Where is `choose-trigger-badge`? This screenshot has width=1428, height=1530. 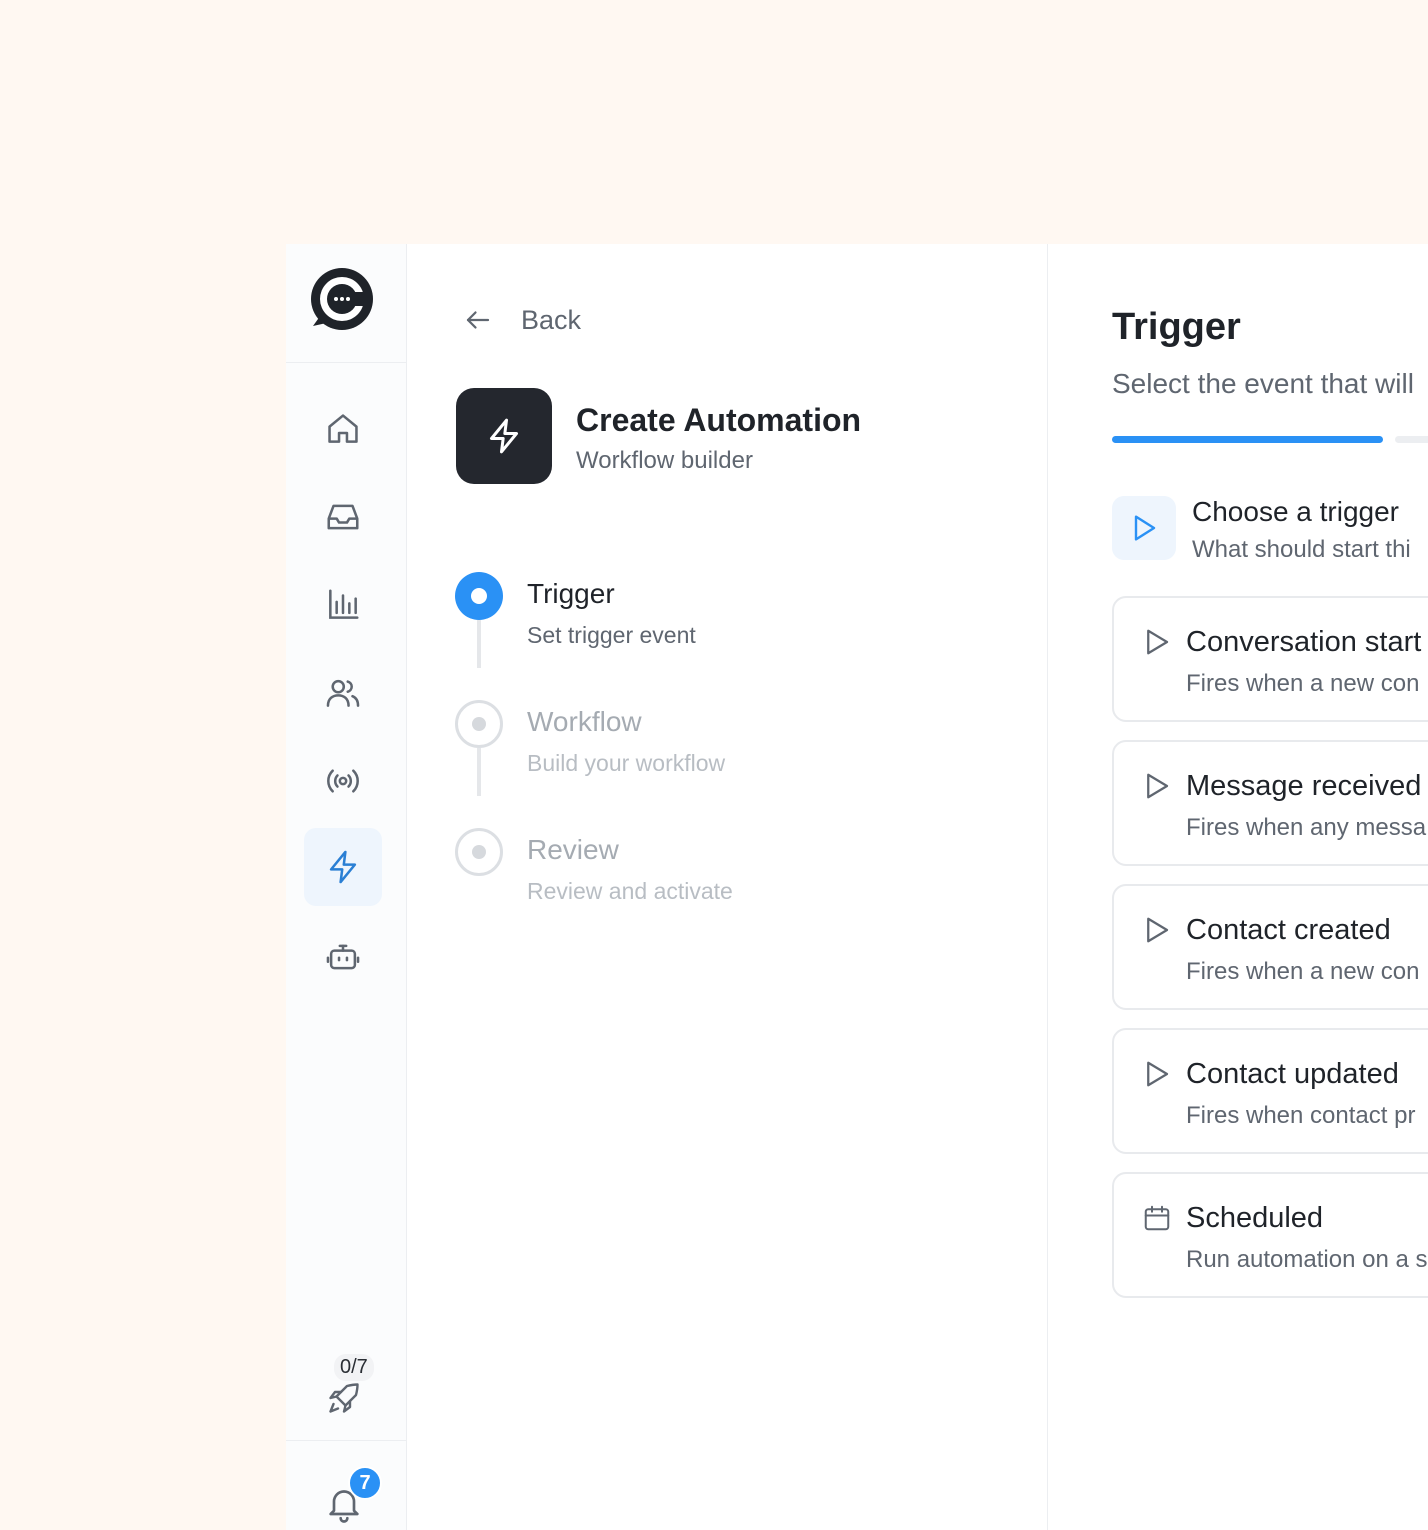
choose-trigger-badge is located at coordinates (1144, 528).